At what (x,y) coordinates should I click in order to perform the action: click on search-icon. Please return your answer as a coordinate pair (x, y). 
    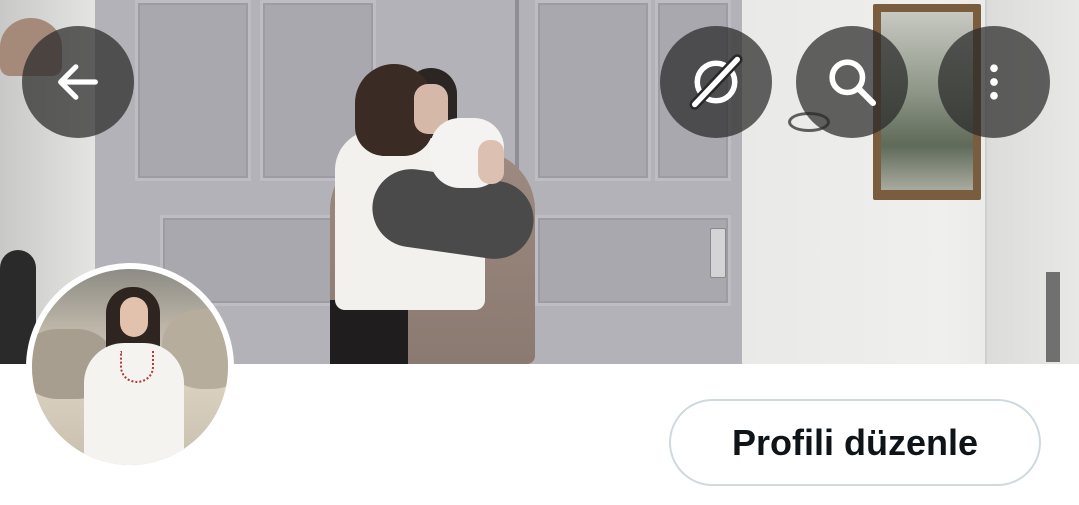
    Looking at the image, I should click on (853, 83).